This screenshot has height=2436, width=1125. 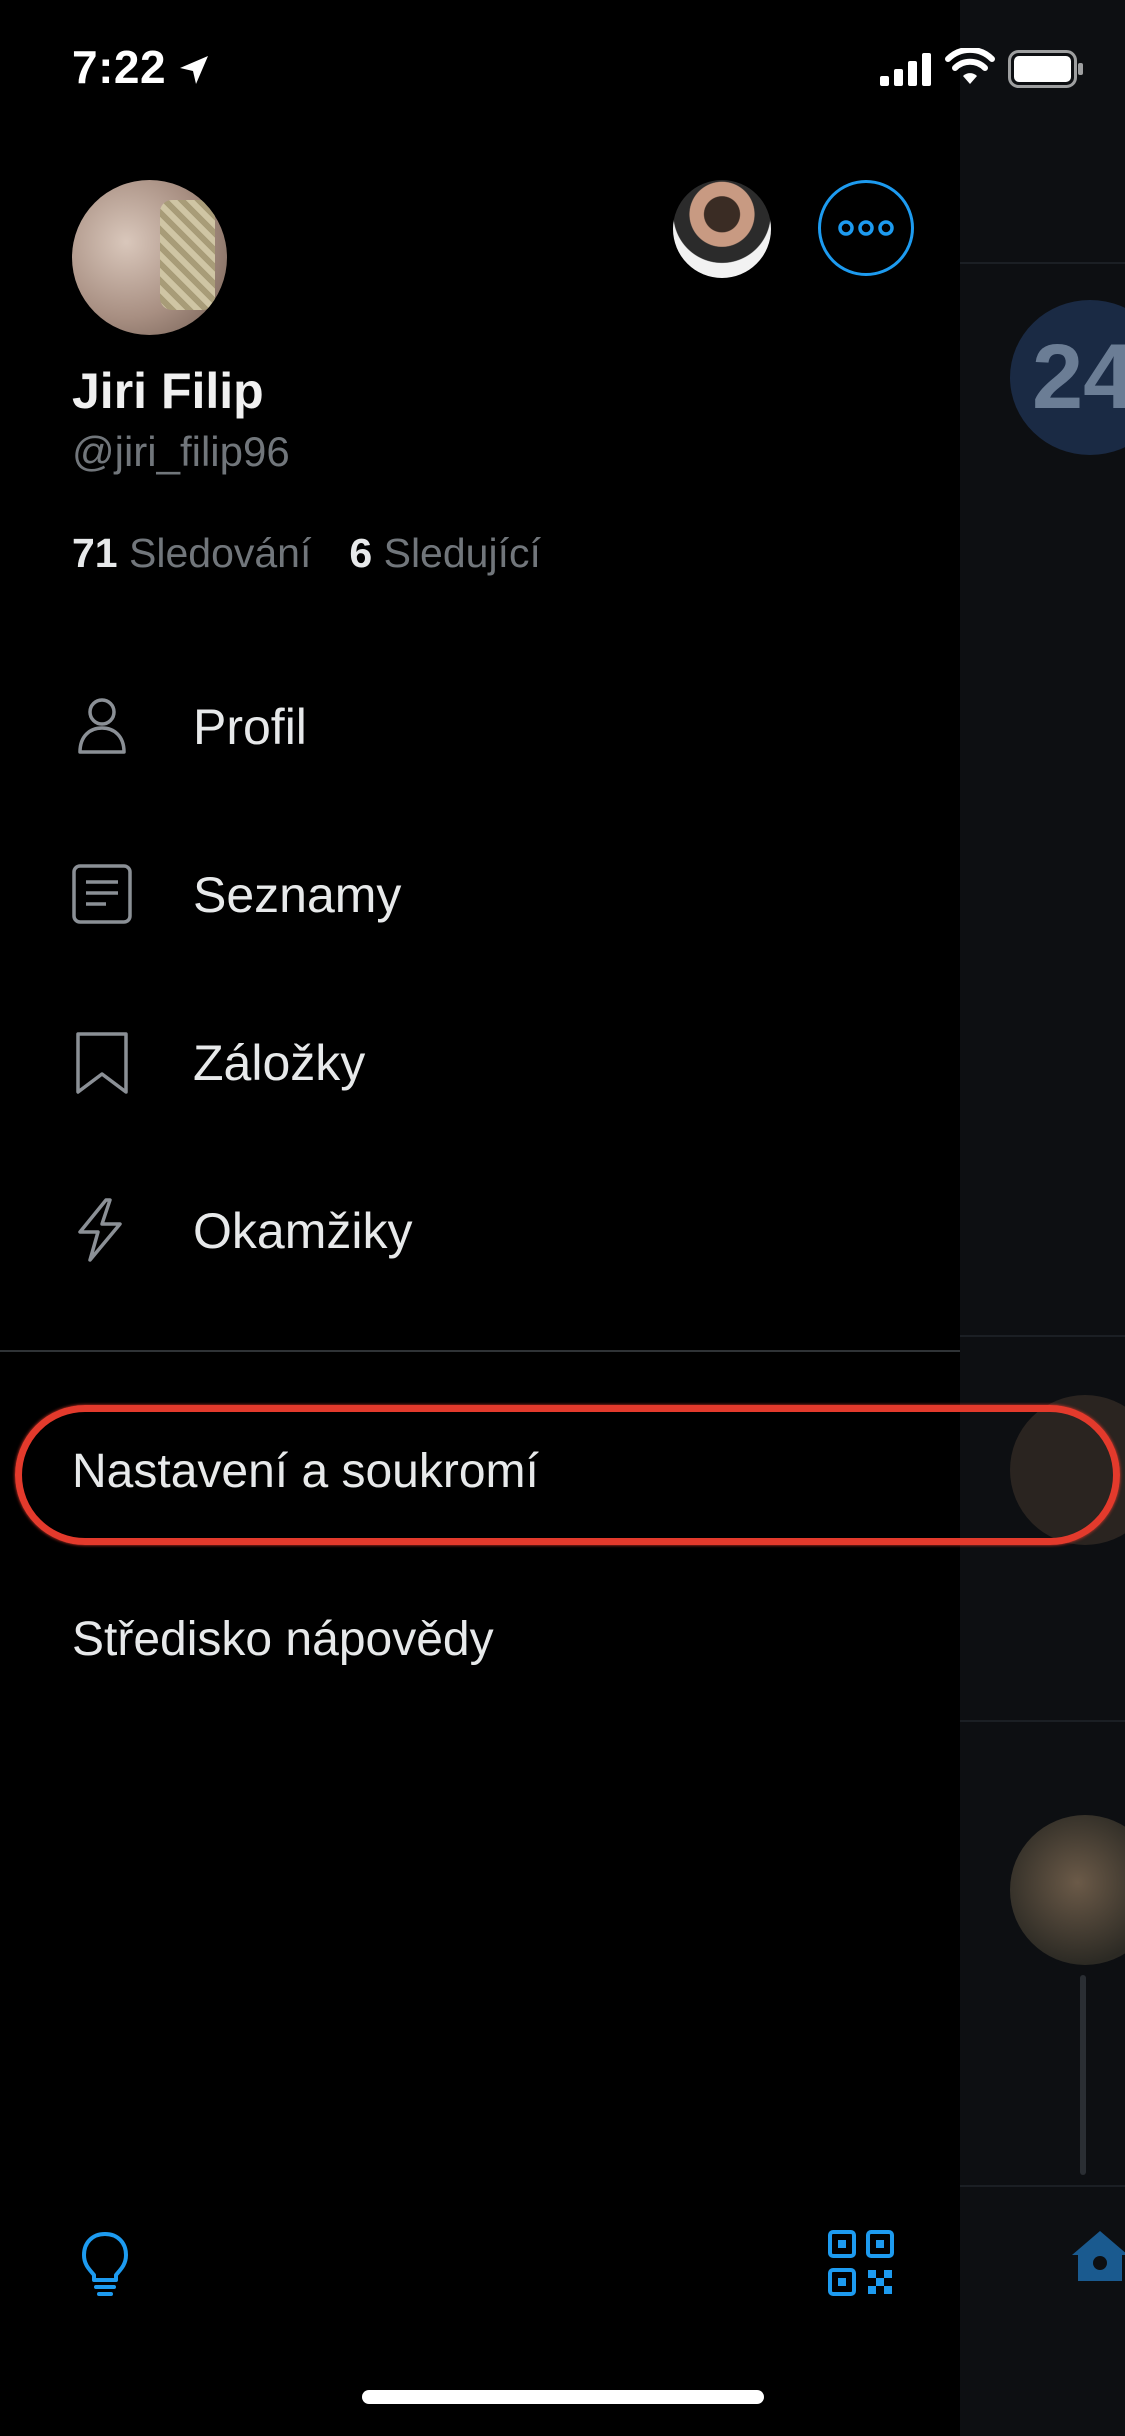 What do you see at coordinates (105, 2263) in the screenshot?
I see `lightbulb-icon` at bounding box center [105, 2263].